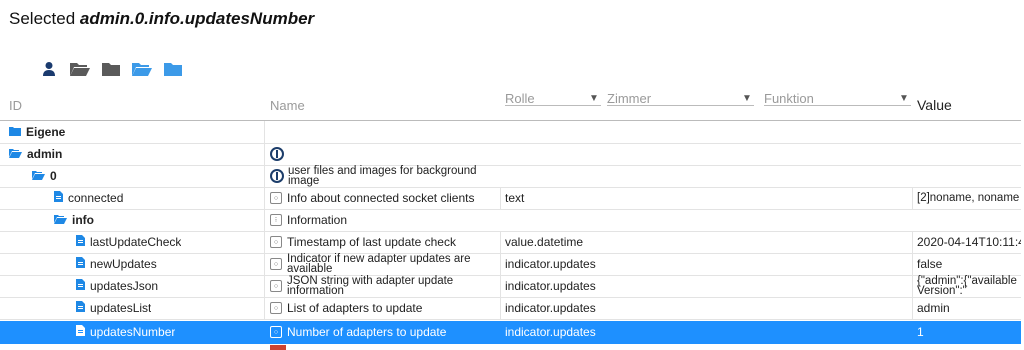 This screenshot has width=1024, height=350. I want to click on page-title: Selected admin.0.info.updatesNumber, so click(161, 19).